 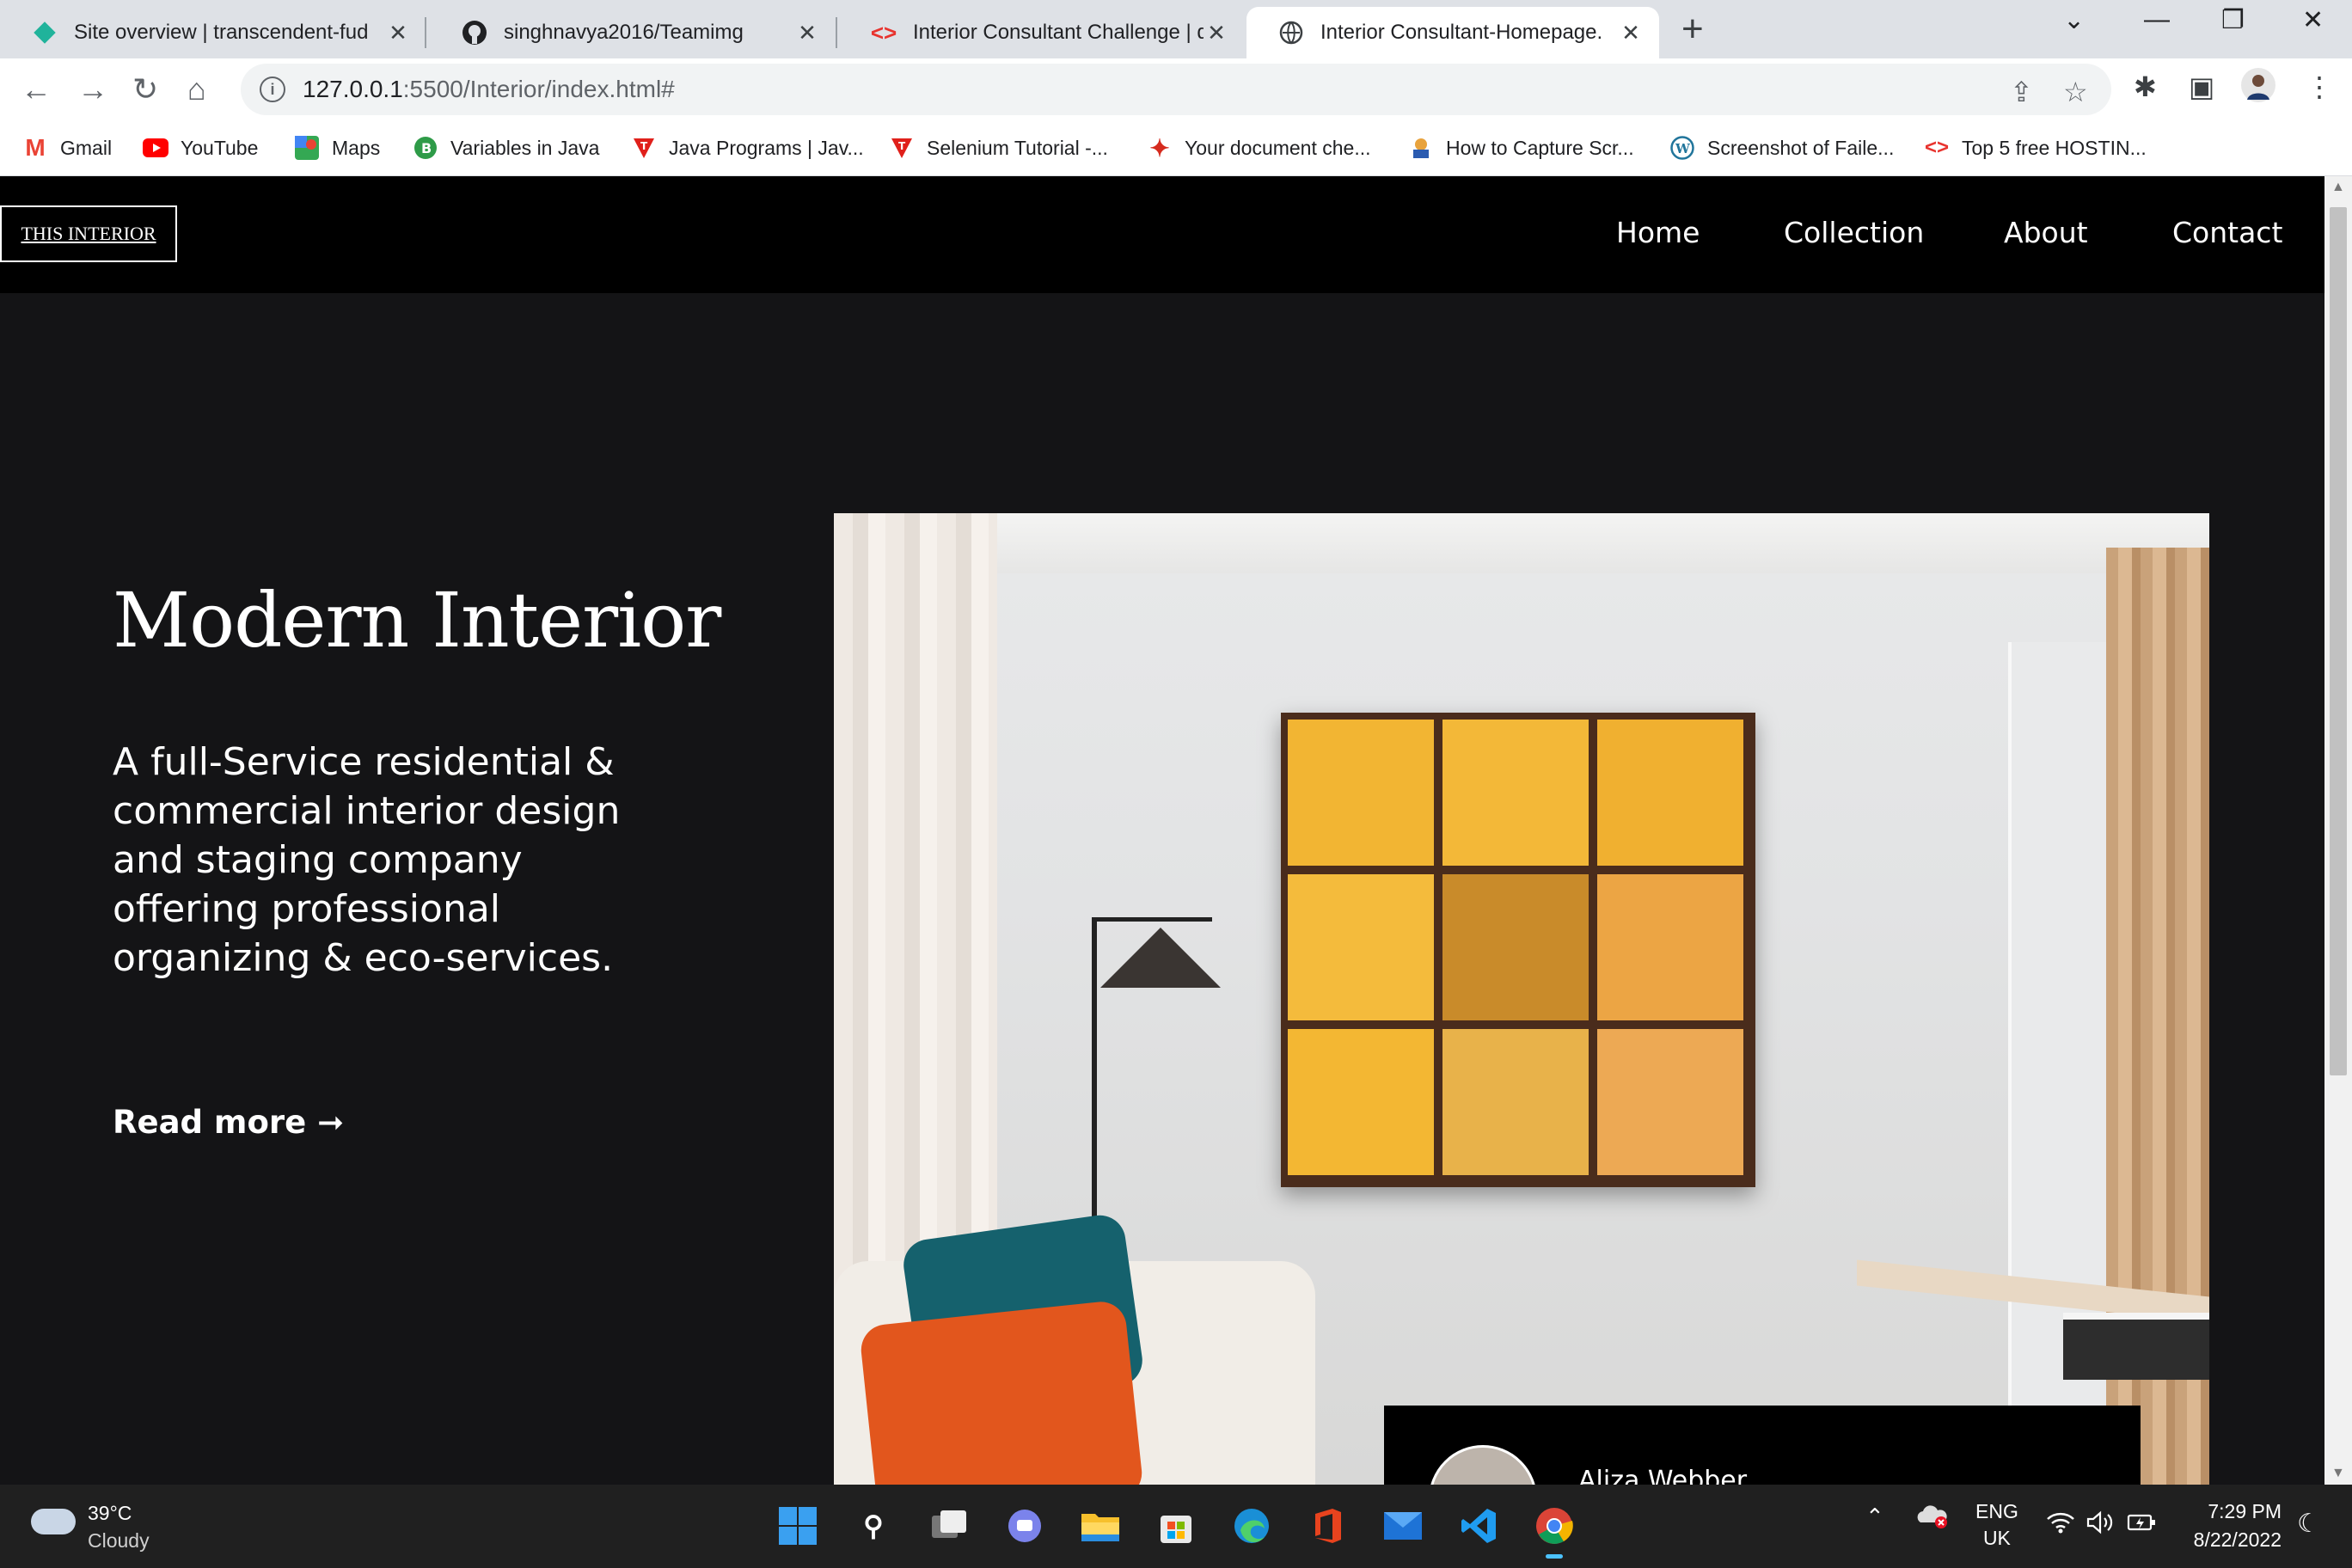 I want to click on bookmark-star-icon: ☆, so click(x=2075, y=92).